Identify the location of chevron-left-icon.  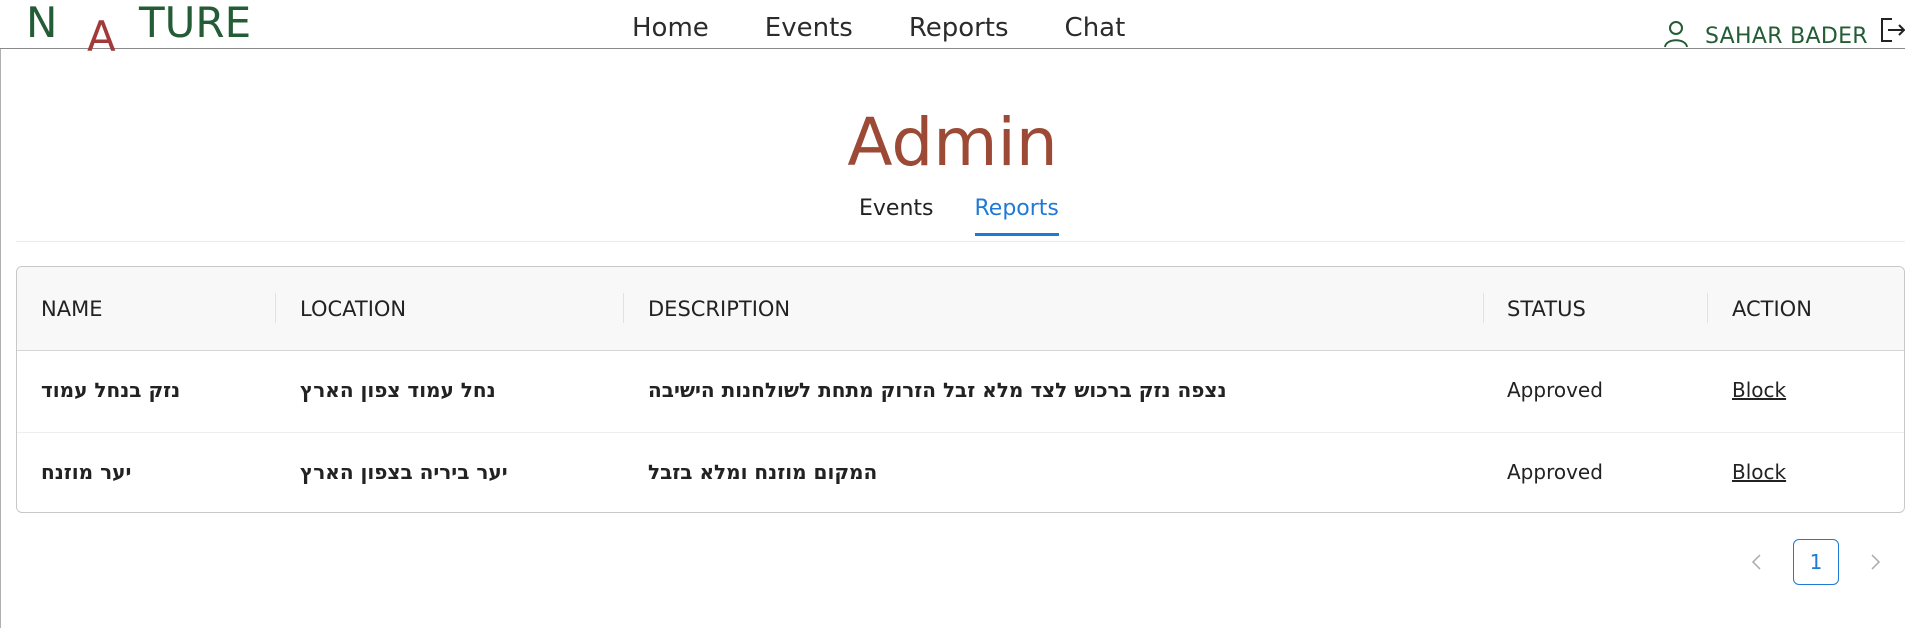
(1757, 562).